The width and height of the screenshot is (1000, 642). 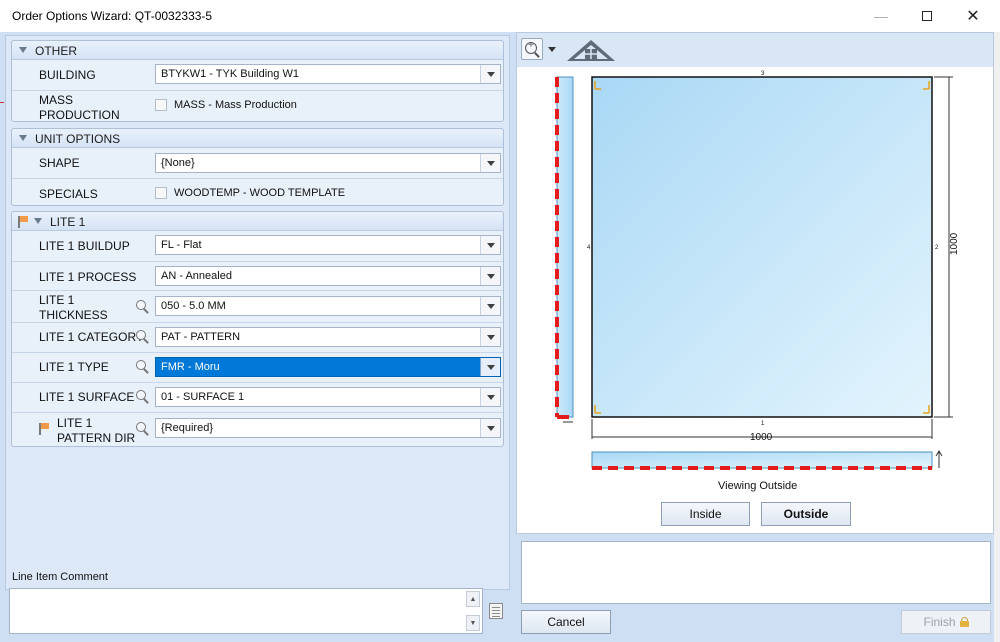 I want to click on scroll-down-icon: ▼, so click(x=473, y=623).